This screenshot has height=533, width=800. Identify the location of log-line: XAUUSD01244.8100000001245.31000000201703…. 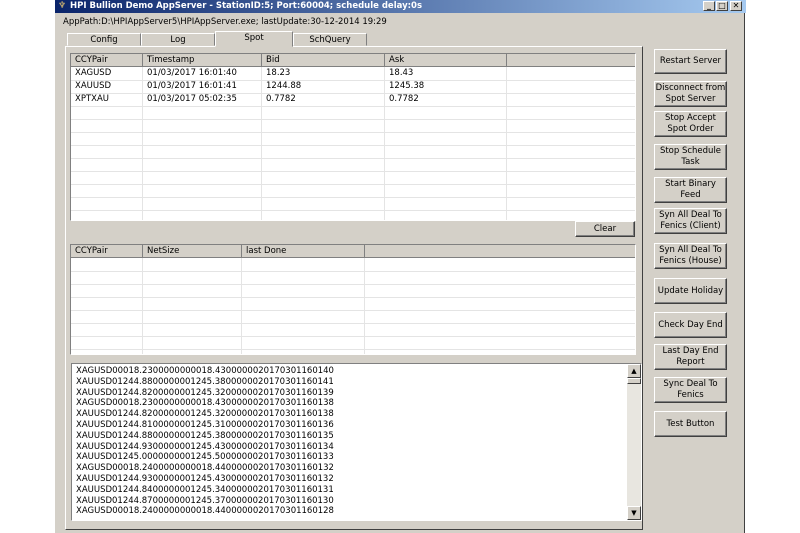
(205, 425).